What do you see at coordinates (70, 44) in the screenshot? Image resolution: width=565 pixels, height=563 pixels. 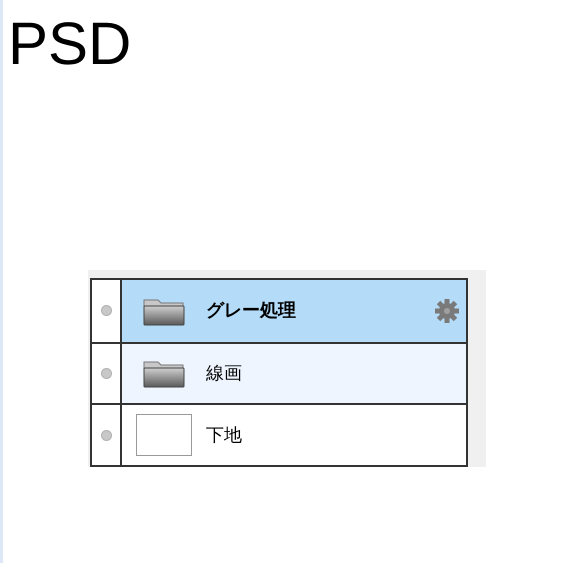 I see `page-heading: PSD` at bounding box center [70, 44].